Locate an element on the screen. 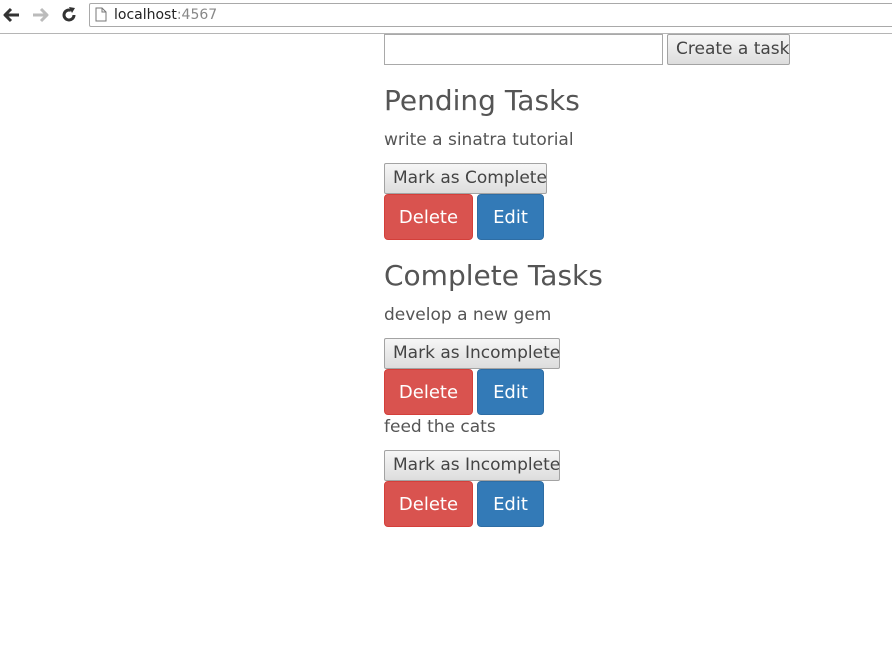 The width and height of the screenshot is (892, 651). mark-complete-button: Mark as Complete is located at coordinates (465, 178).